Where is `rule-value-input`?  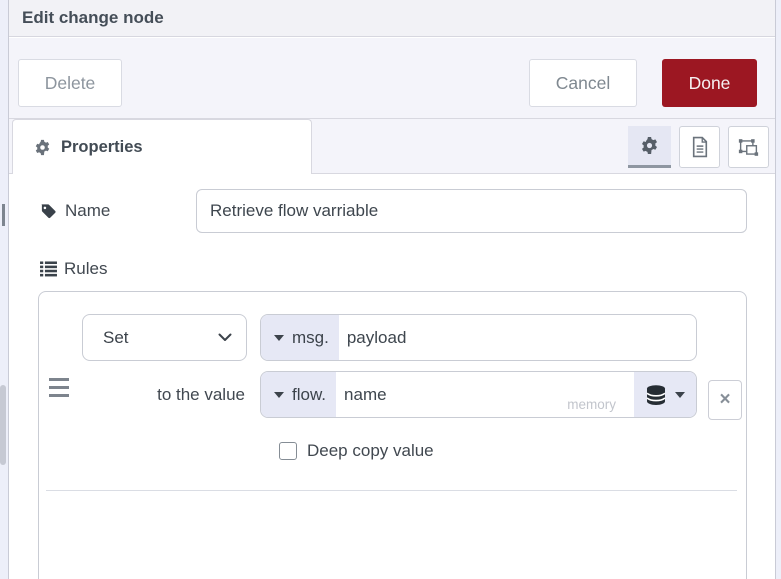 rule-value-input is located at coordinates (485, 394).